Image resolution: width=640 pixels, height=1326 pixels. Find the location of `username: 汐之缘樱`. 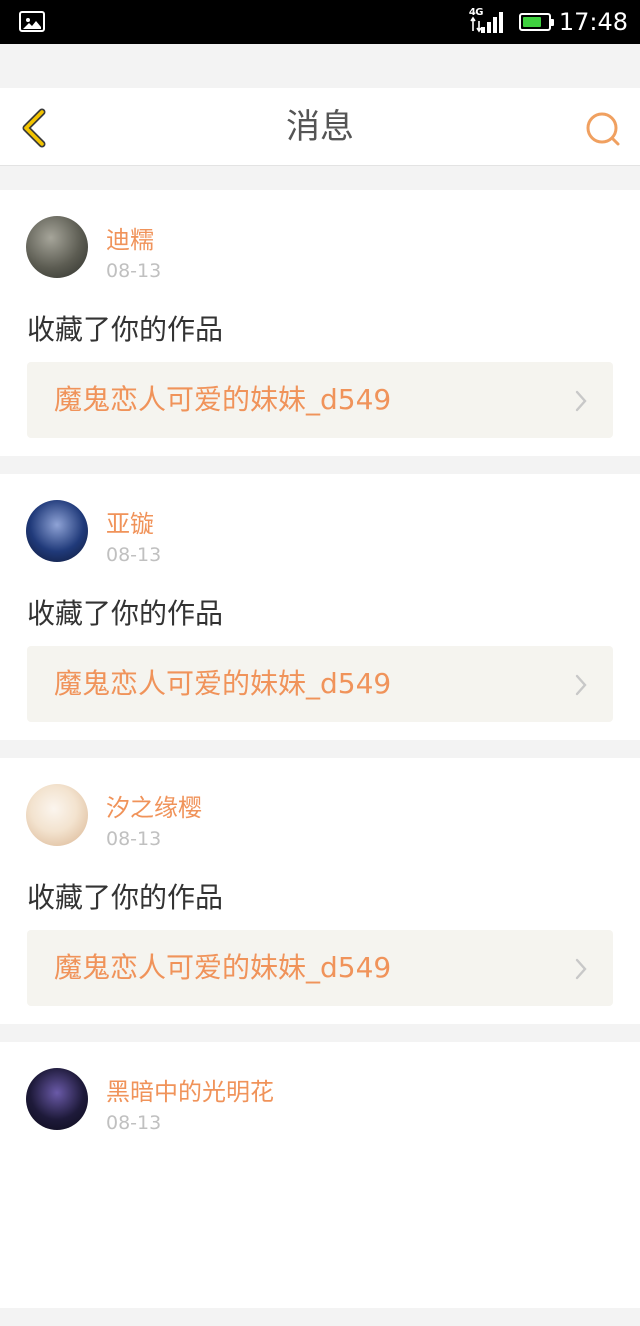

username: 汐之缘樱 is located at coordinates (154, 805).